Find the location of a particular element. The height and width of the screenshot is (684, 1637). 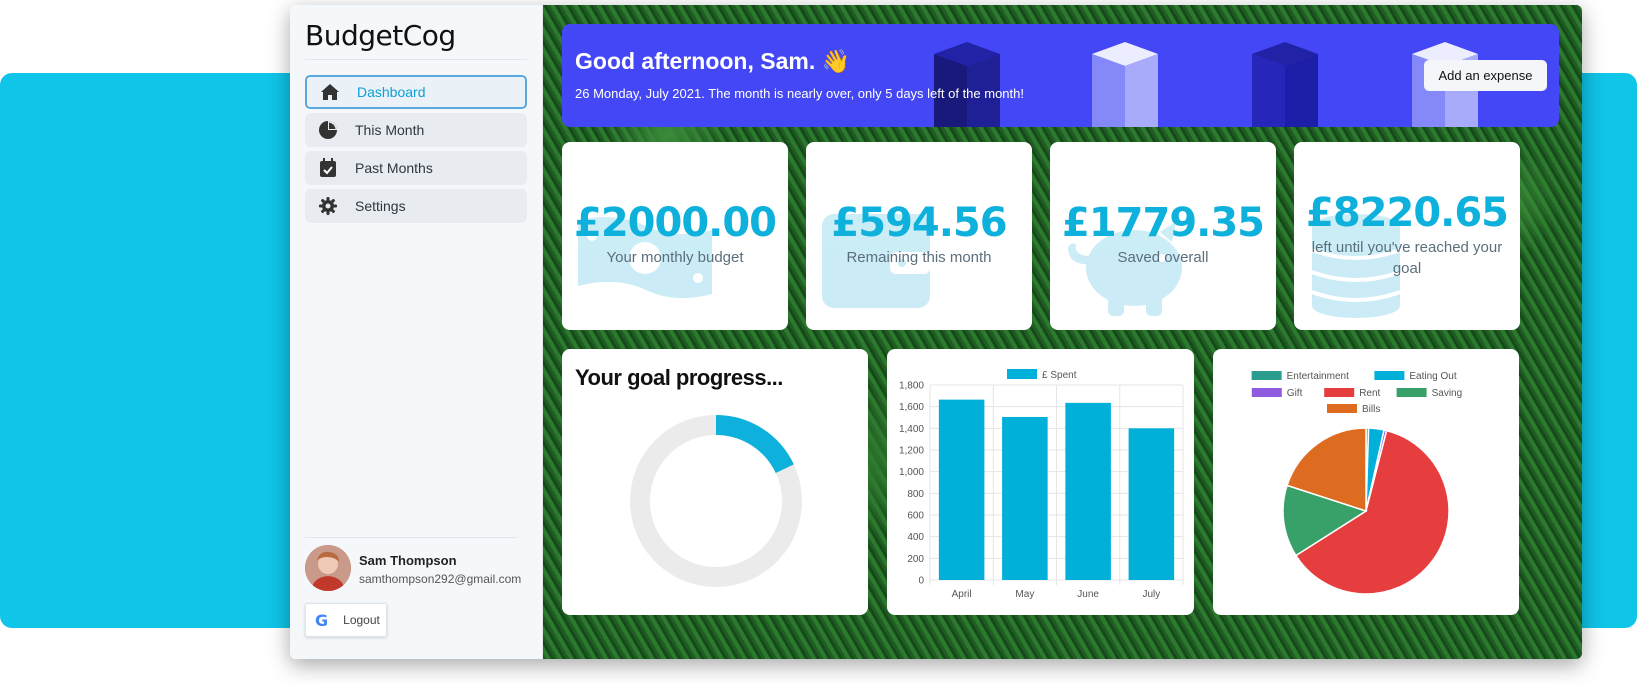

add-expense-button: Add an expense is located at coordinates (1485, 75).